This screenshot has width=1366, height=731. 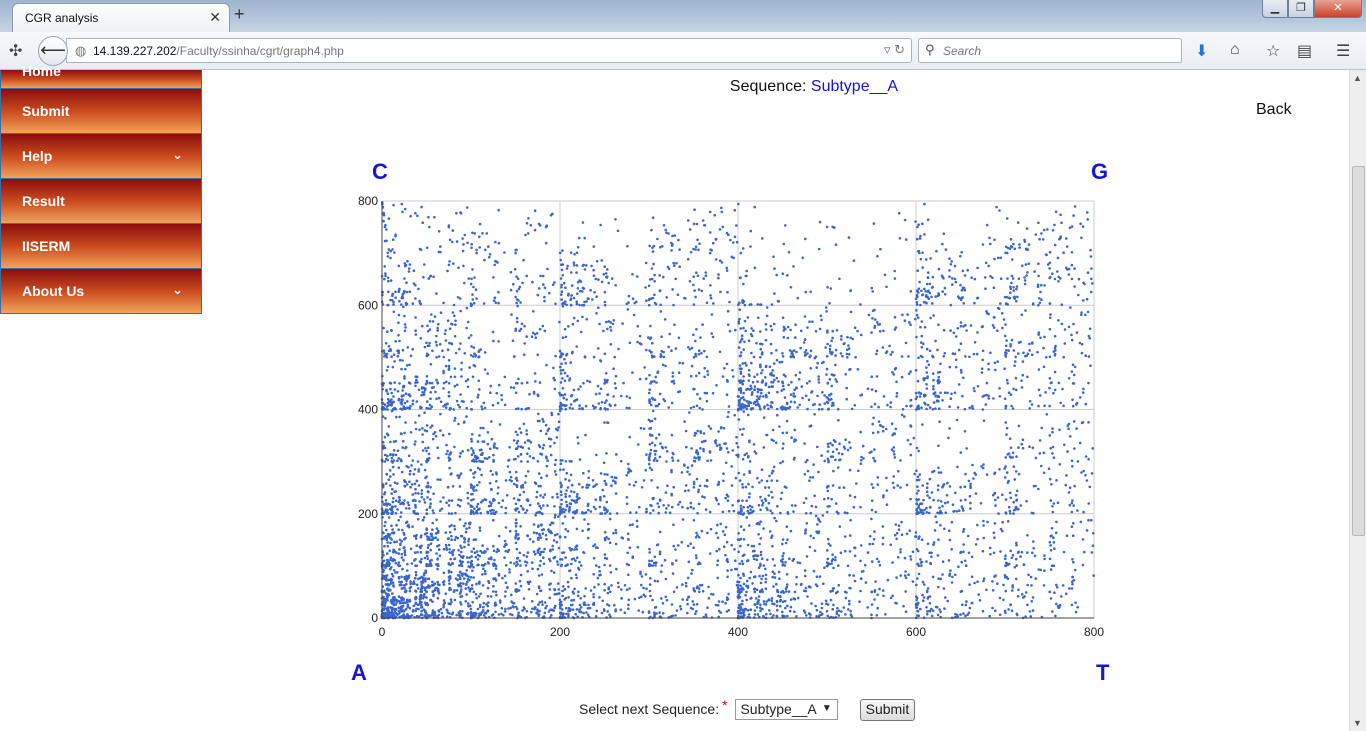 I want to click on sidebar-item-result: Result, so click(x=101, y=201).